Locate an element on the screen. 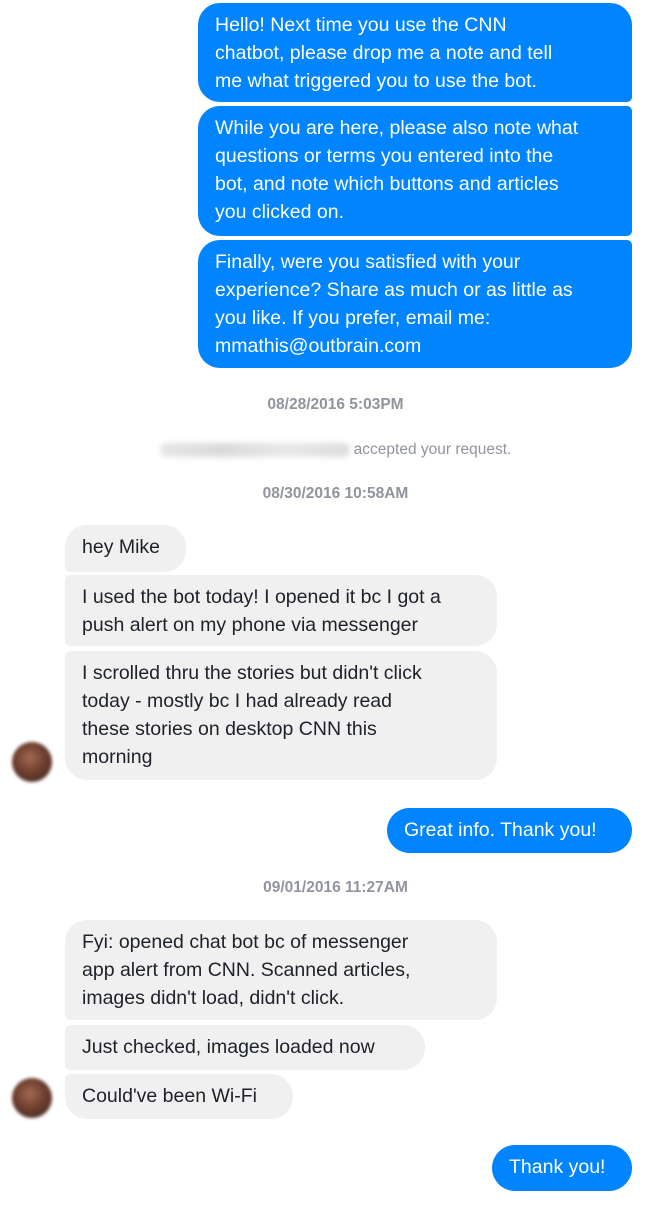  timestamp: 08/28/2016 5:03PM is located at coordinates (335, 404).